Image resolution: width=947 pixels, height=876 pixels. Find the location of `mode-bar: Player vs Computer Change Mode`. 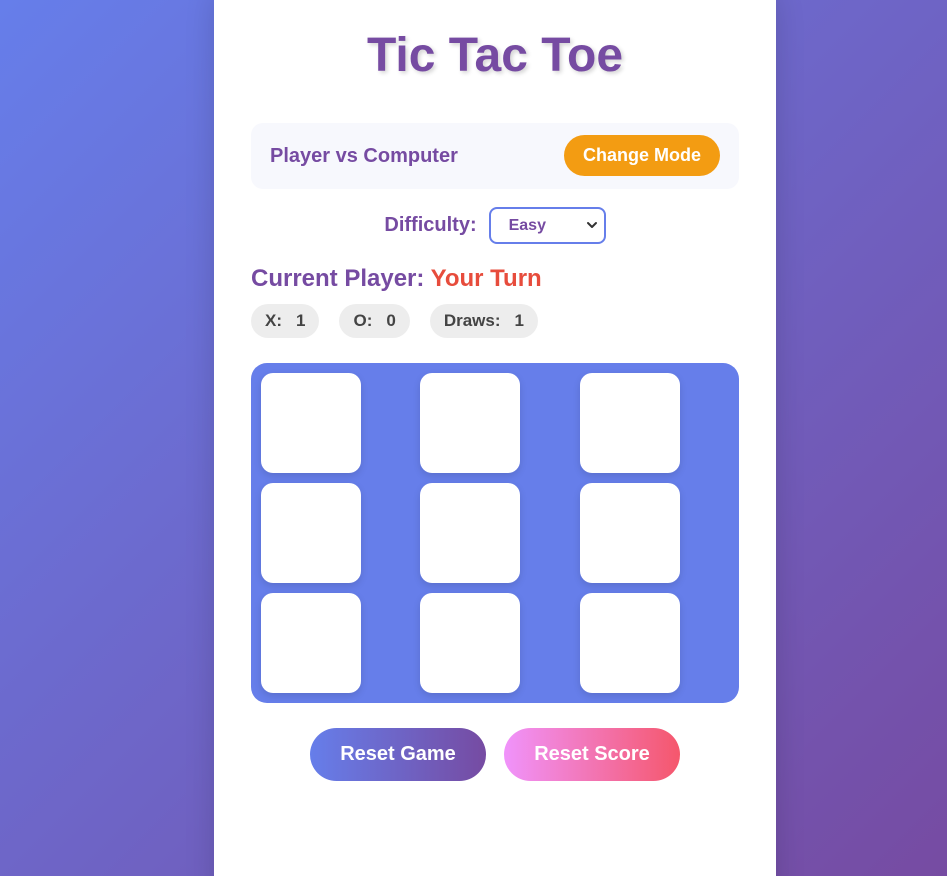

mode-bar: Player vs Computer Change Mode is located at coordinates (495, 156).